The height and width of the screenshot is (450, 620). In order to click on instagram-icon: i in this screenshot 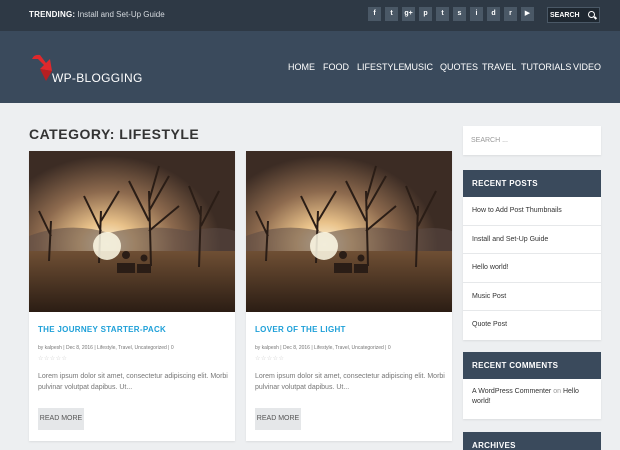, I will do `click(476, 14)`.